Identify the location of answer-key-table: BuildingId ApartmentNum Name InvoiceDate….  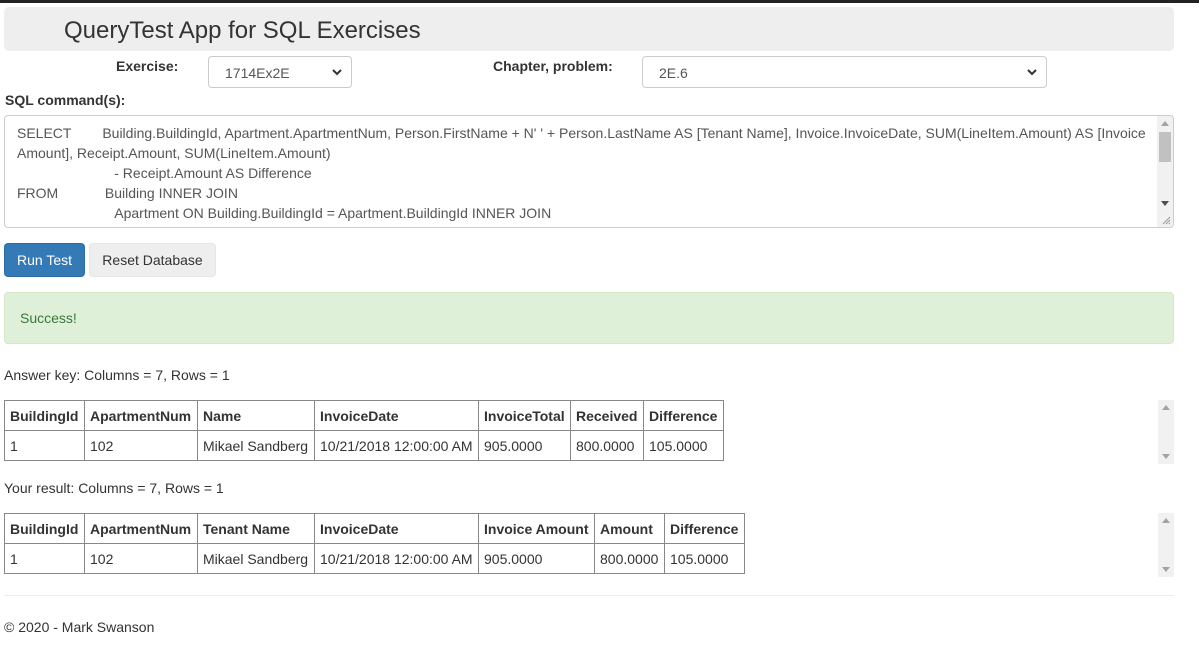
(364, 430).